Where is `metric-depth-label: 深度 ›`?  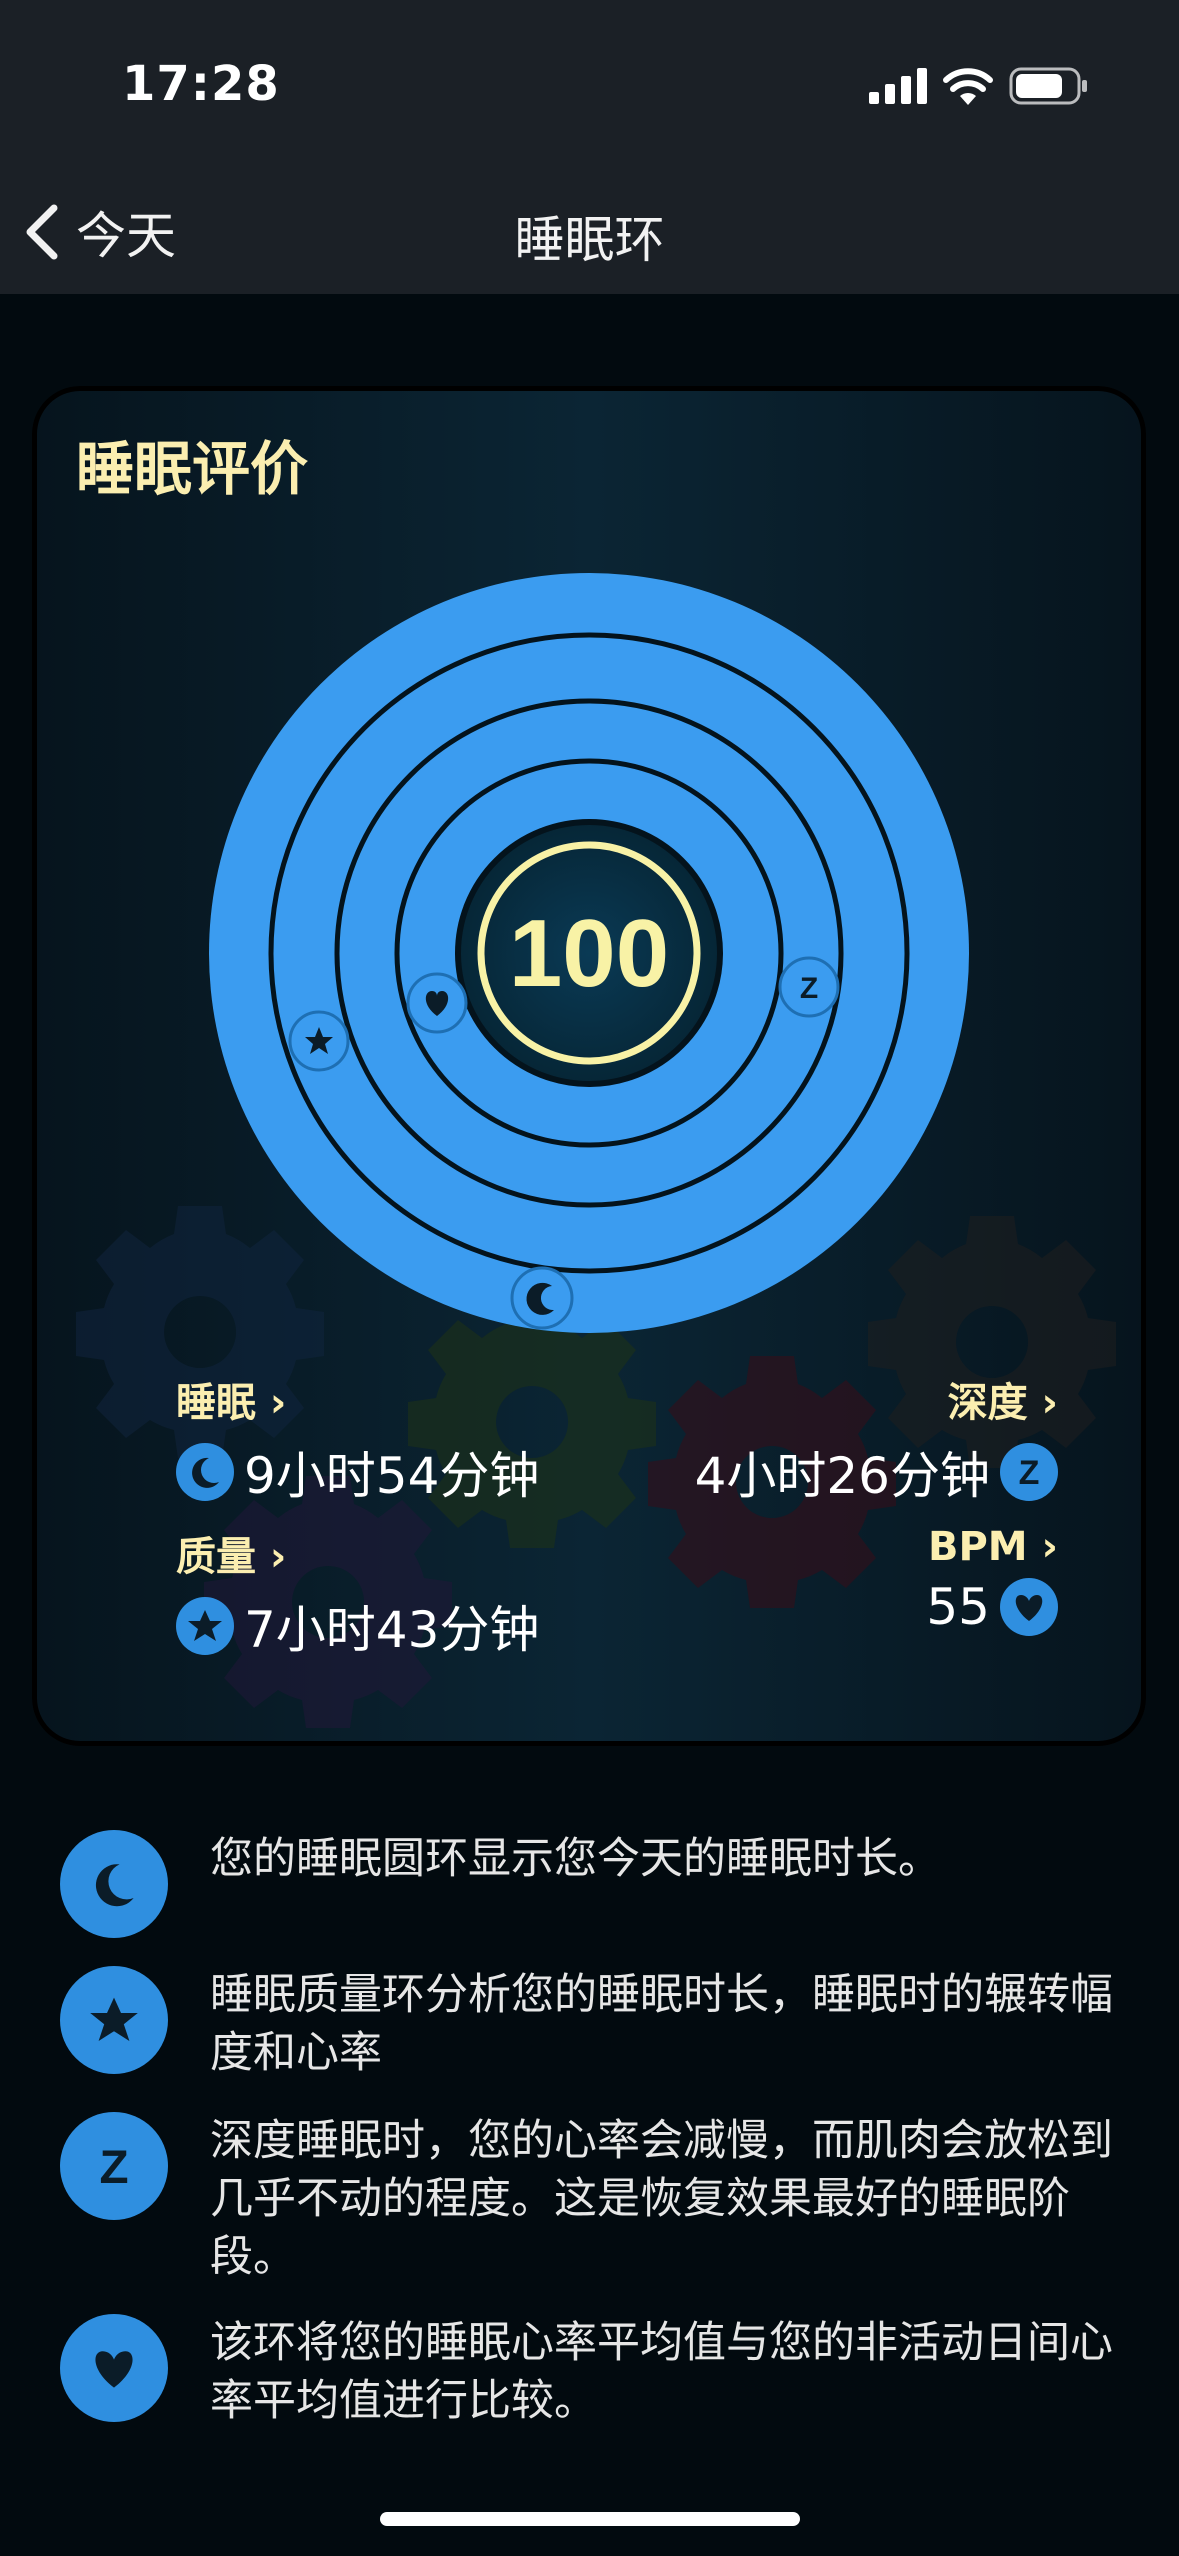
metric-depth-label: 深度 › is located at coordinates (1003, 1399).